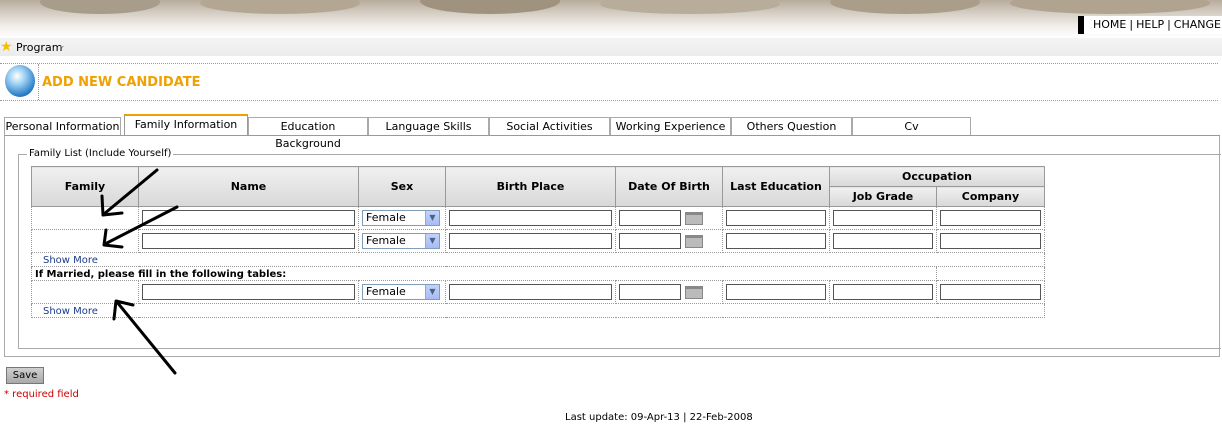  I want to click on header-occupation: Occupation, so click(937, 176).